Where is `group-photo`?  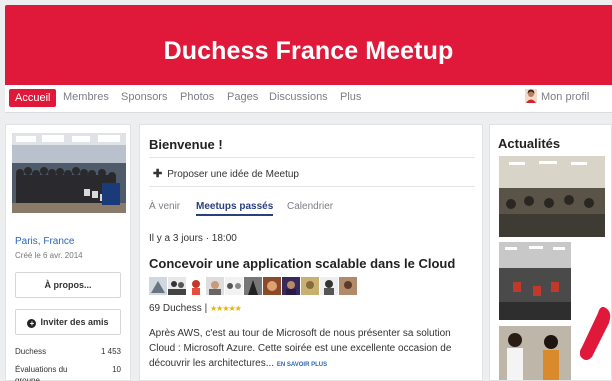 group-photo is located at coordinates (69, 173).